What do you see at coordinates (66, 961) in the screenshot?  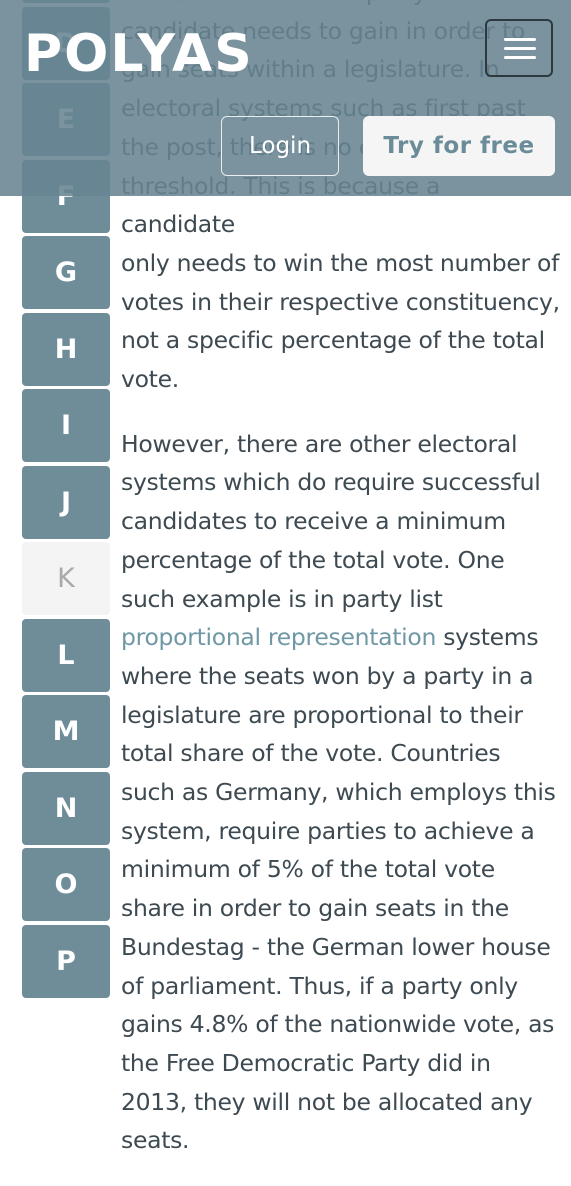 I see `alphabet-letter-p: P` at bounding box center [66, 961].